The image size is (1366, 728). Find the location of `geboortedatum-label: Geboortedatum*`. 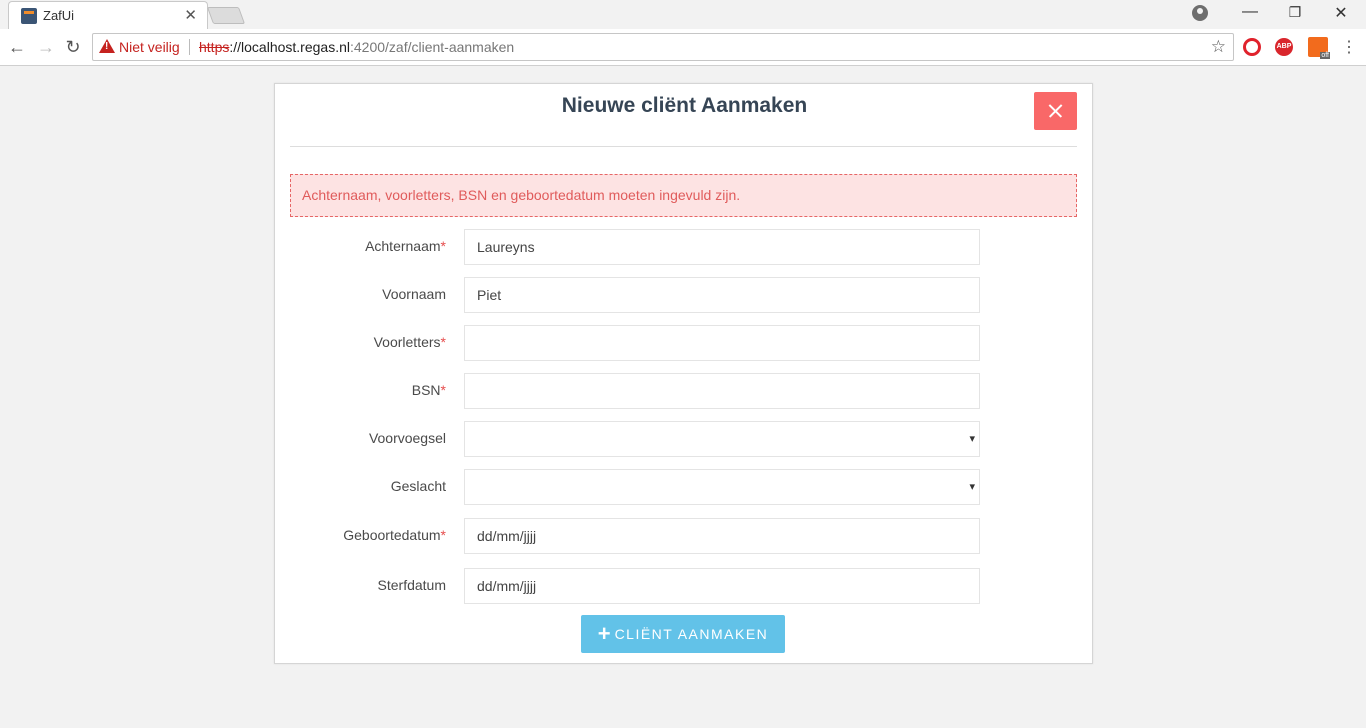

geboortedatum-label: Geboortedatum* is located at coordinates (360, 535).